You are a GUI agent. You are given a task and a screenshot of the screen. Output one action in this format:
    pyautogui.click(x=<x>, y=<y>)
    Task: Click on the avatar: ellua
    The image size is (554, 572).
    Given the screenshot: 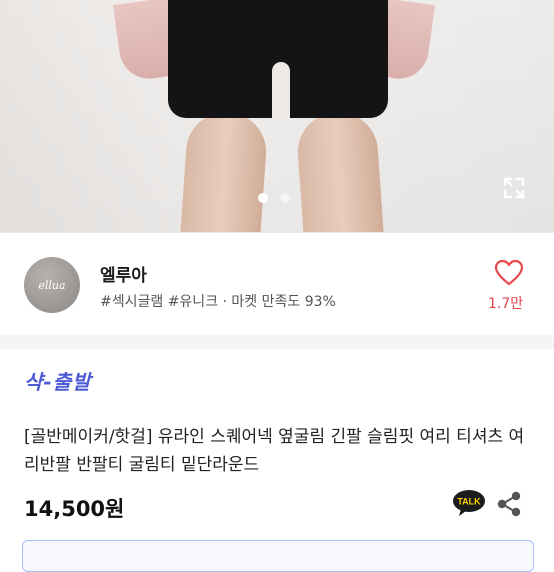 What is the action you would take?
    pyautogui.click(x=52, y=285)
    